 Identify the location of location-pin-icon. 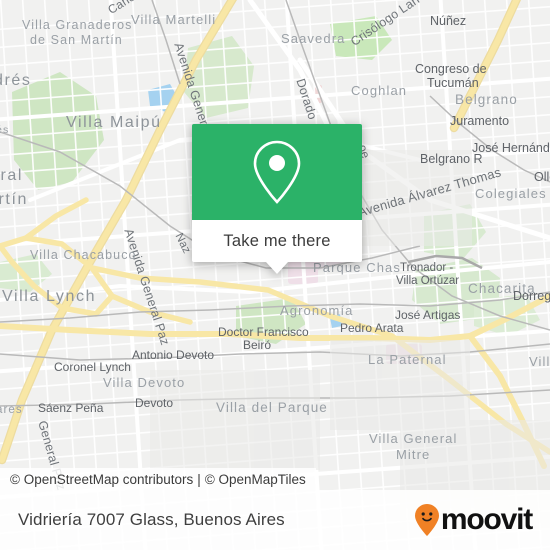
(277, 172).